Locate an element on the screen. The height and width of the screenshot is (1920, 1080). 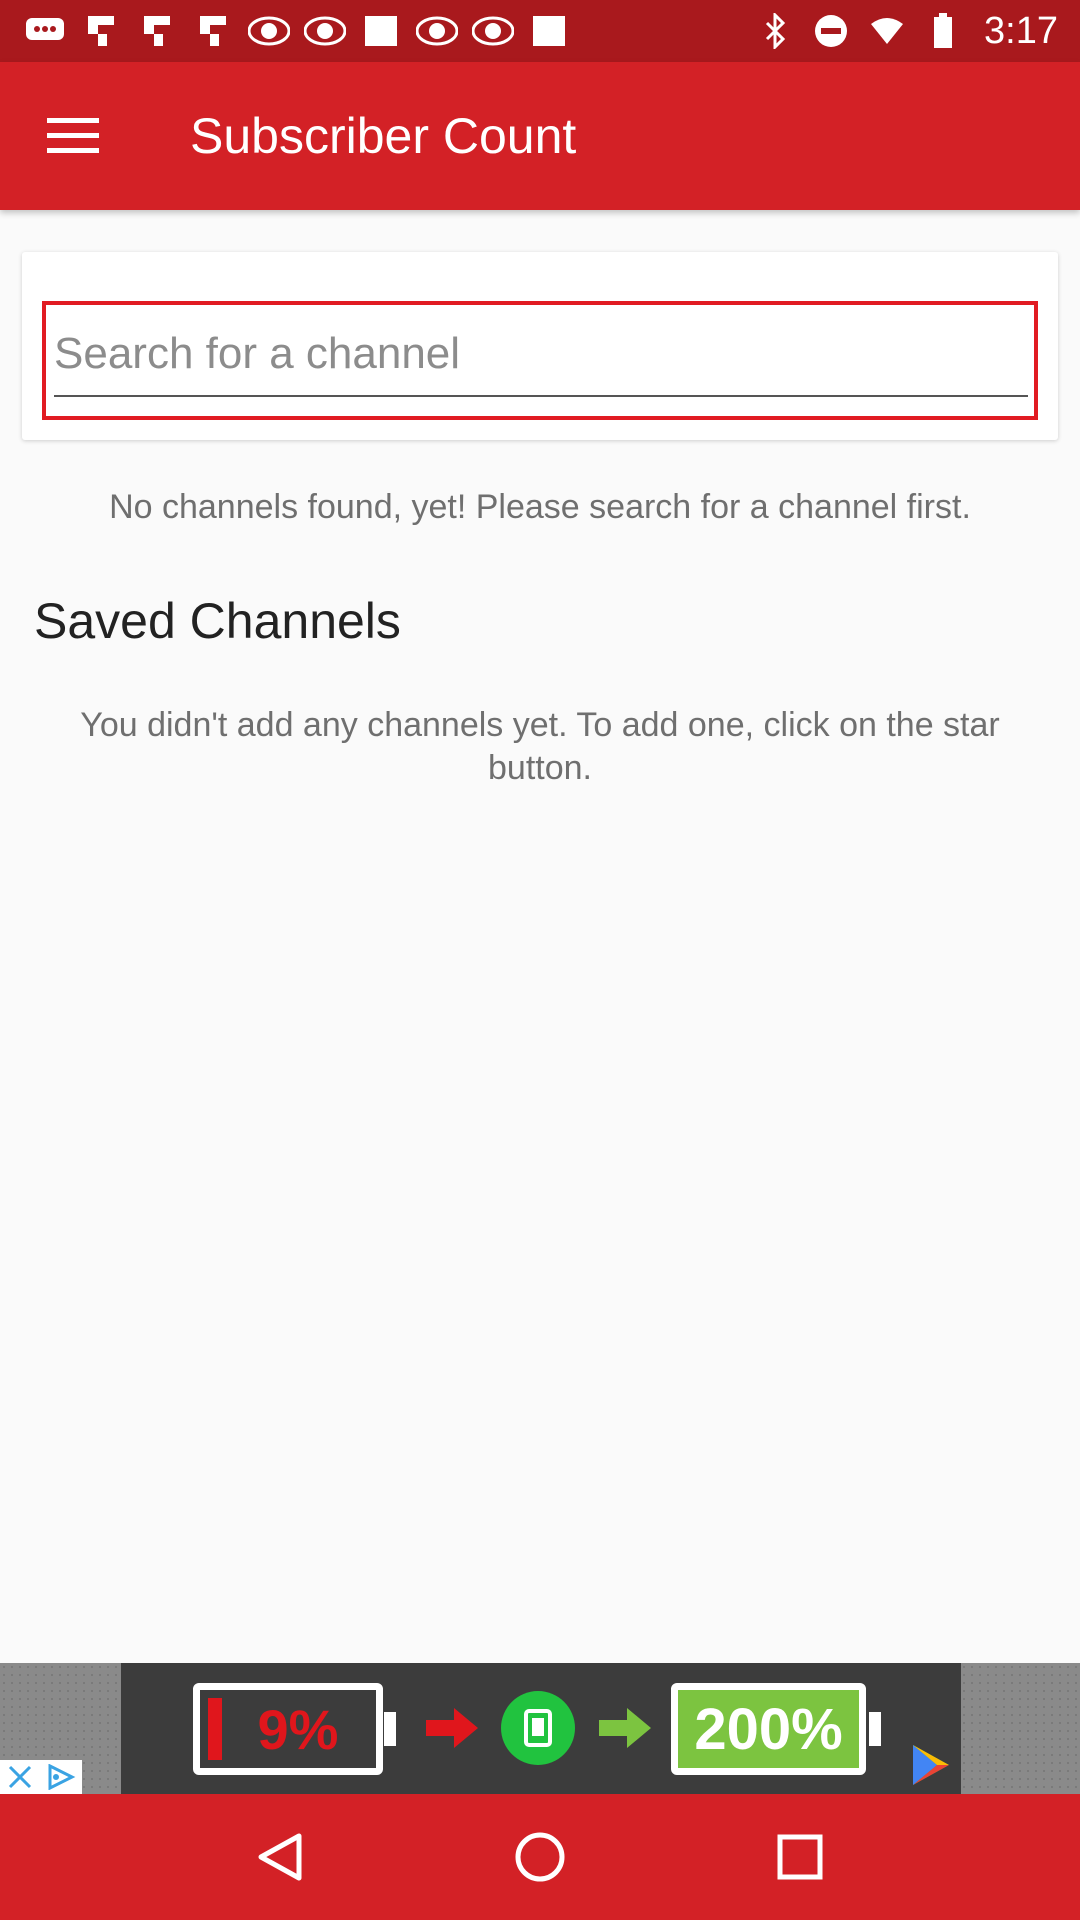
google-play-icon is located at coordinates (931, 1765).